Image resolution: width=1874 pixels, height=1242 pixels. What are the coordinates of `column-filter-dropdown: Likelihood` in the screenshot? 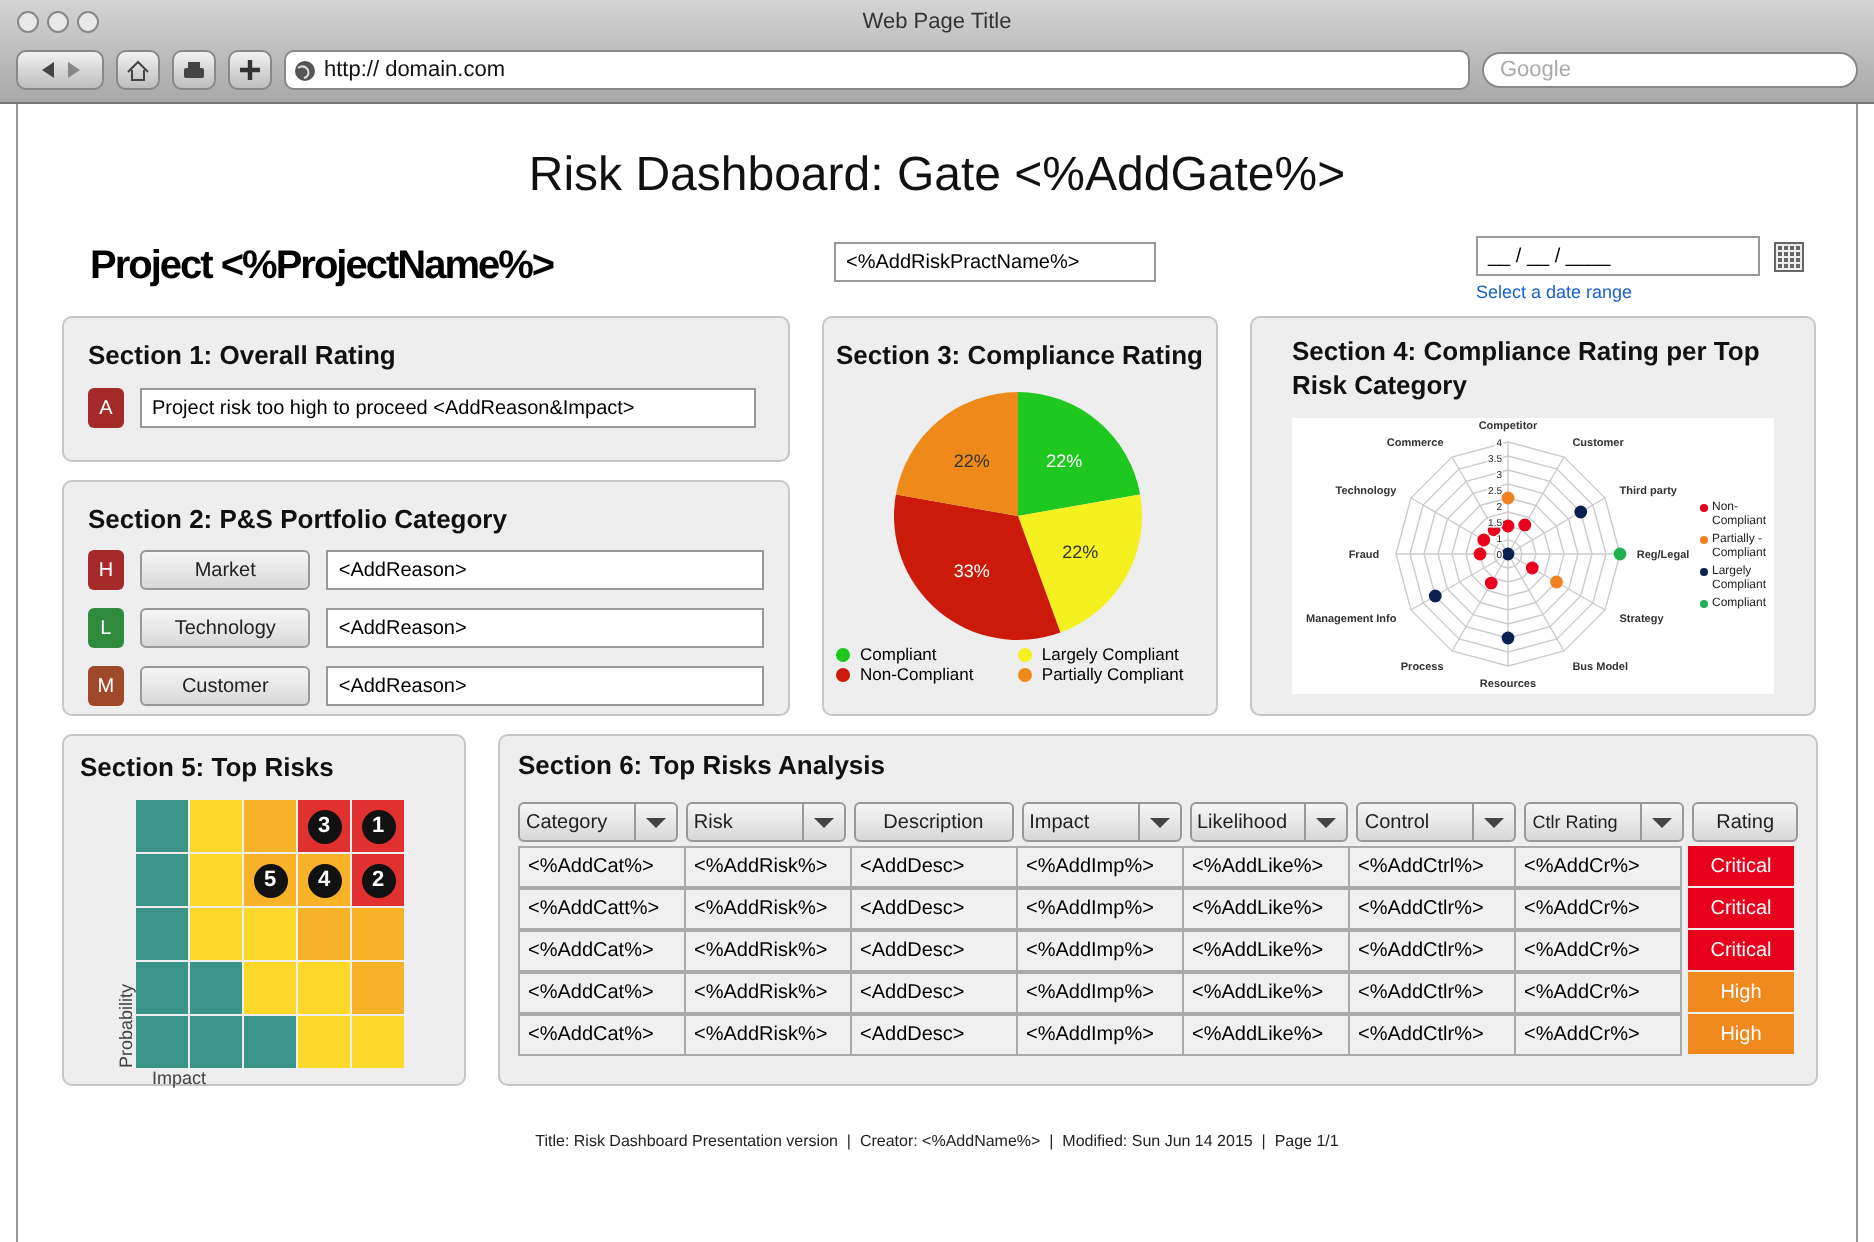 It's located at (1269, 822).